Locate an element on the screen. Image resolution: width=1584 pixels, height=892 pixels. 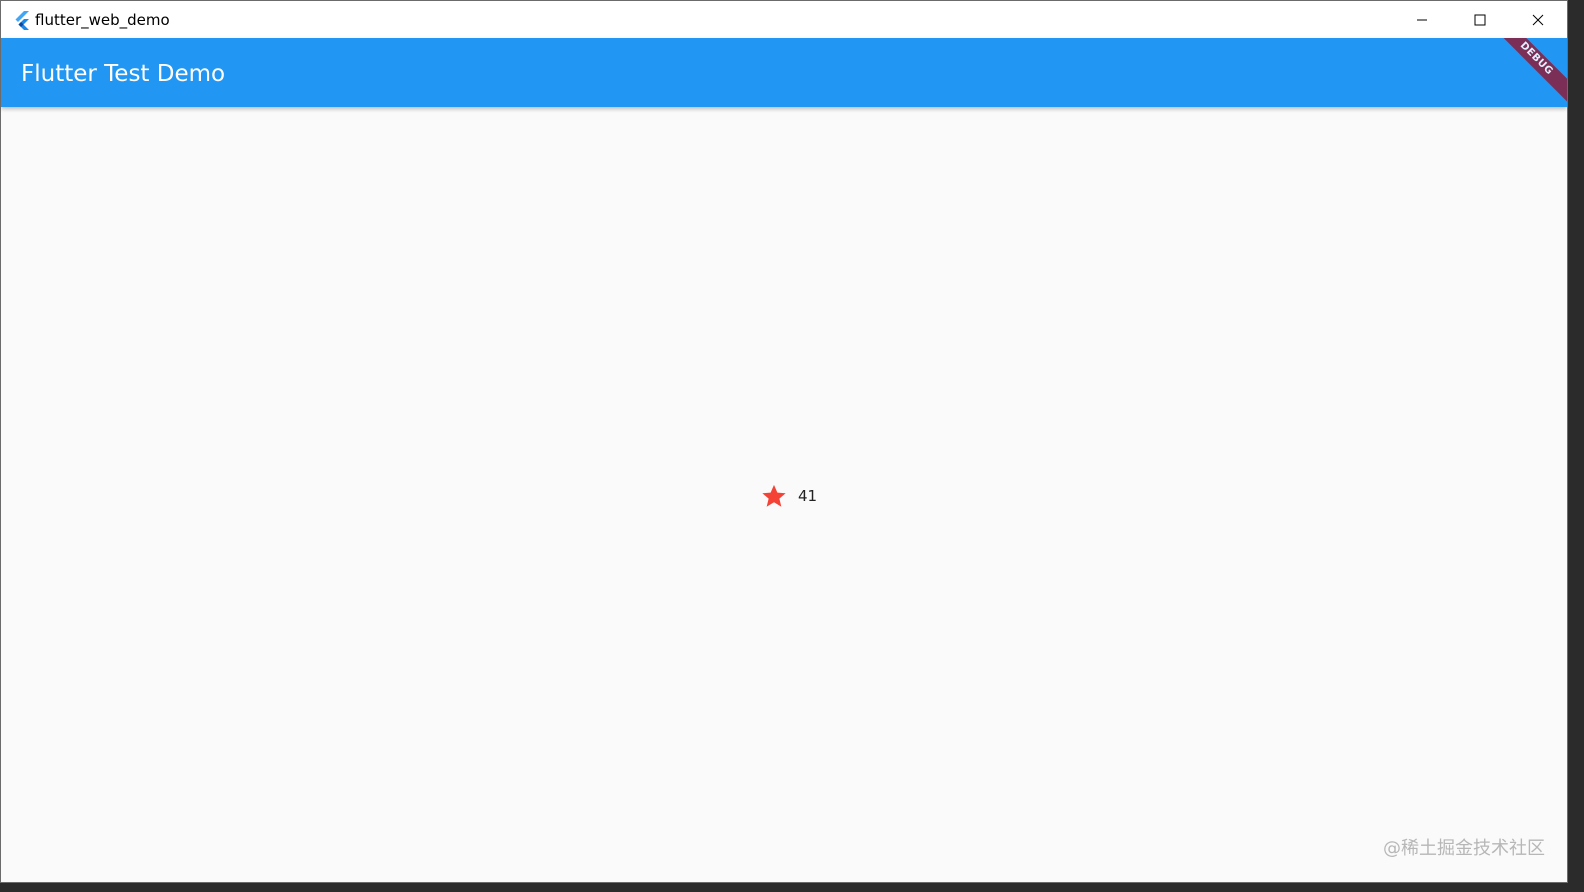
maximize-icon is located at coordinates (1480, 19).